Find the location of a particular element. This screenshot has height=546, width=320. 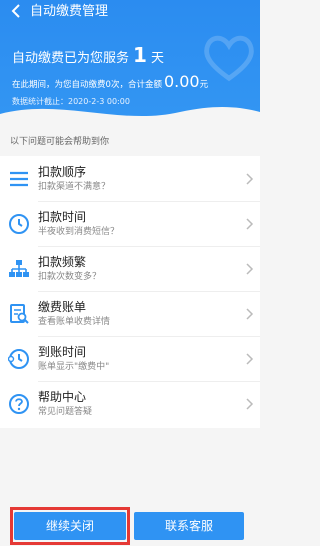

service-suffix: 天 is located at coordinates (157, 58).